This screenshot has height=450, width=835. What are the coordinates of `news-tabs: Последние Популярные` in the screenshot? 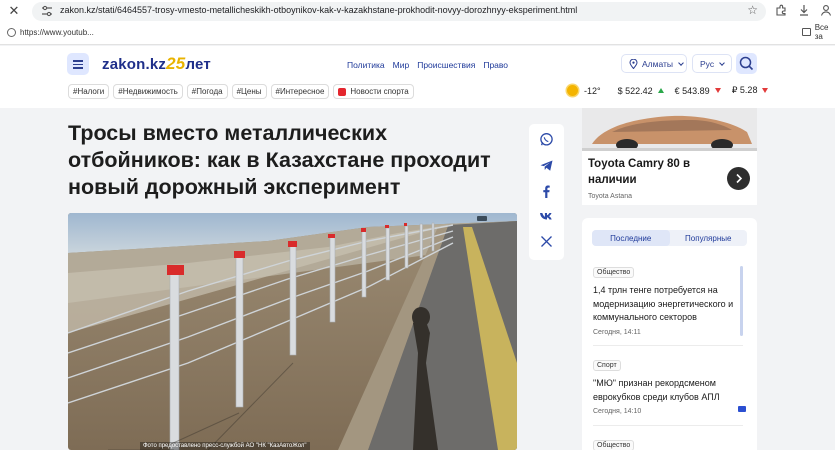 It's located at (669, 238).